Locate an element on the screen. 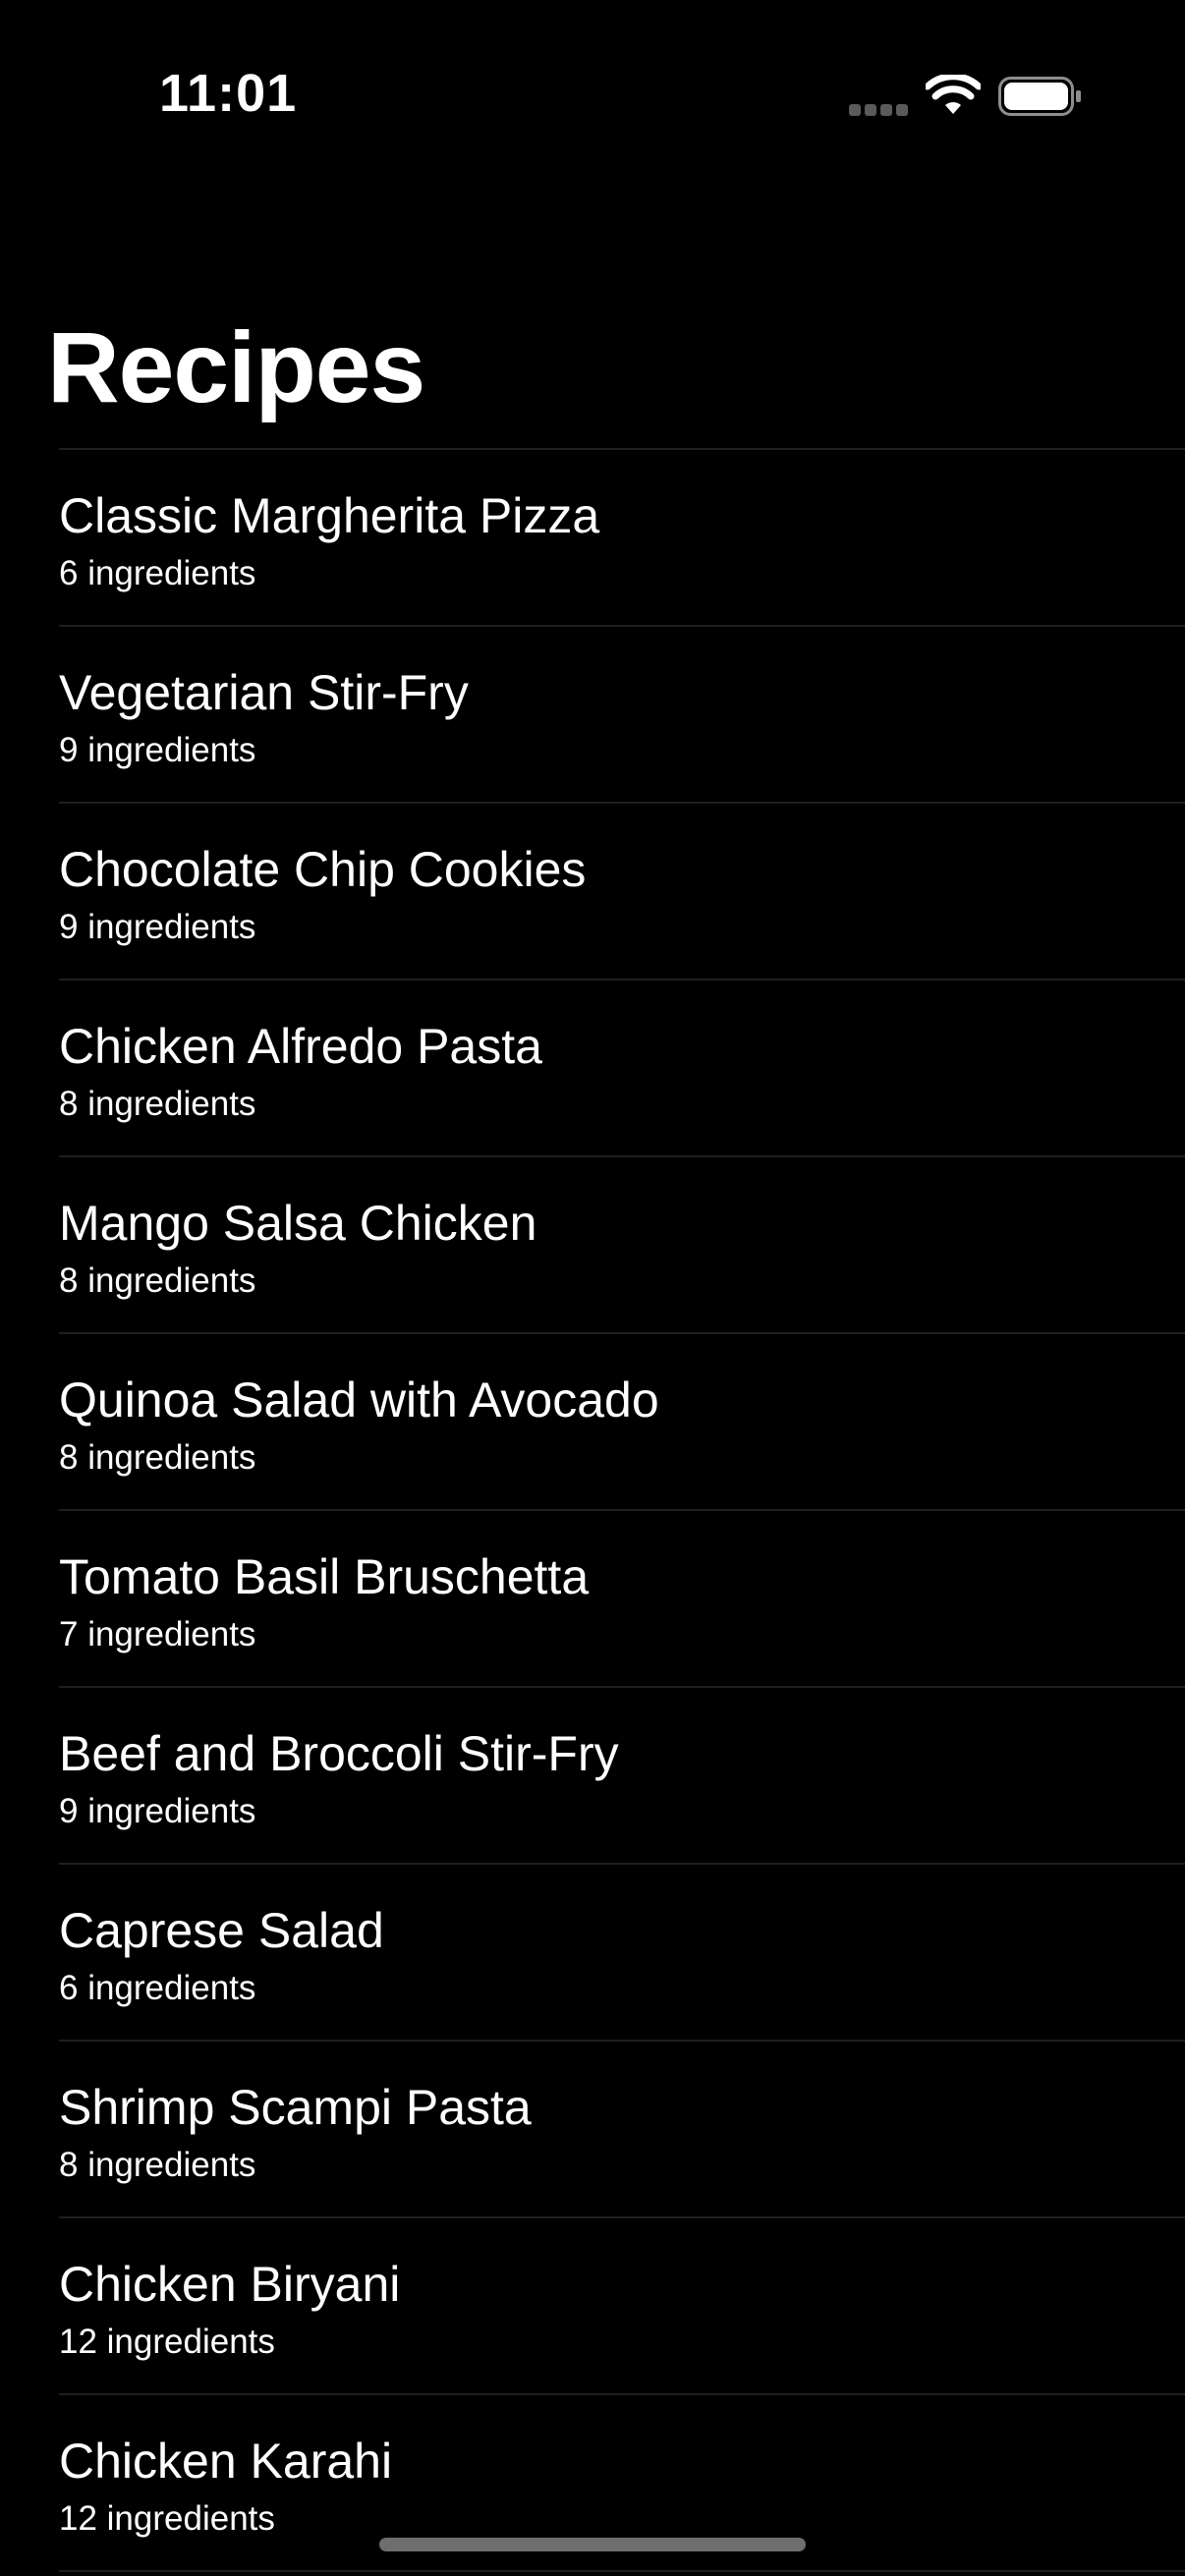 The width and height of the screenshot is (1185, 2576). recipe-row: Mango Salsa Chicken 8 ingredients is located at coordinates (622, 1245).